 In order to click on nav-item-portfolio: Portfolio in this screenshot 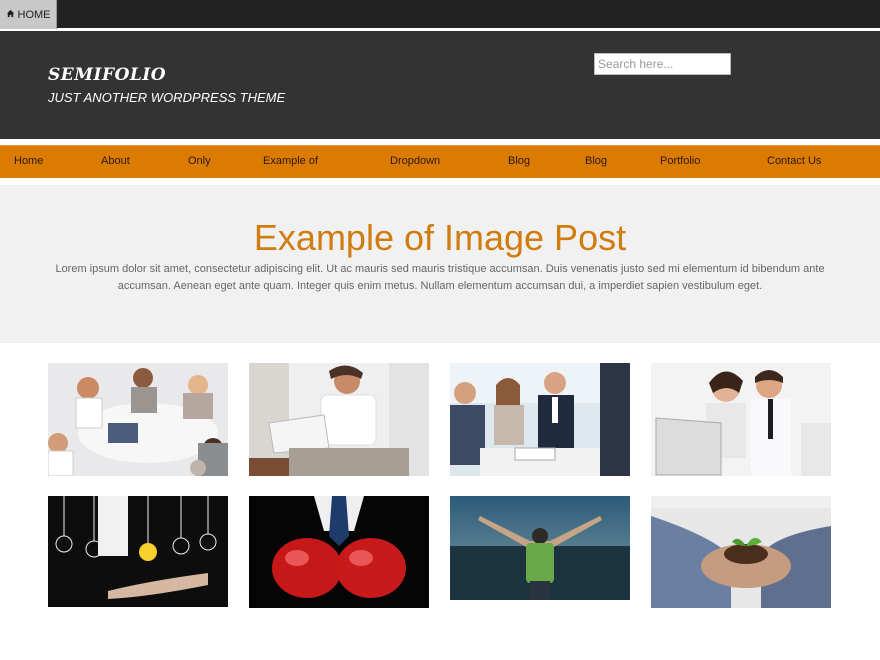, I will do `click(680, 161)`.